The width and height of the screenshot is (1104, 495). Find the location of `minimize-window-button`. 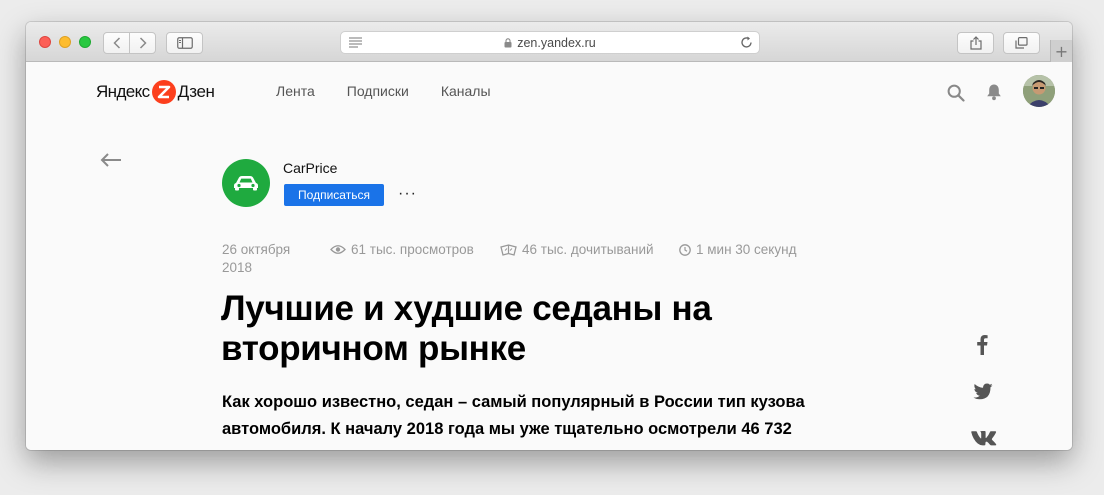

minimize-window-button is located at coordinates (65, 42).